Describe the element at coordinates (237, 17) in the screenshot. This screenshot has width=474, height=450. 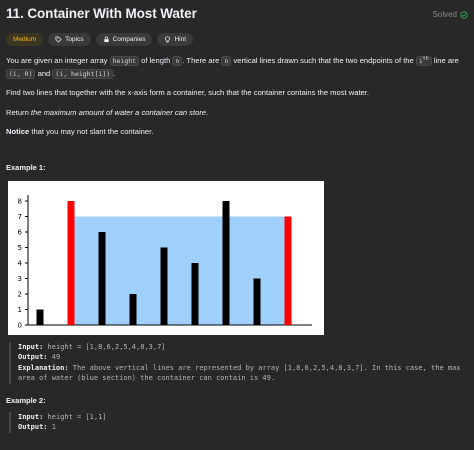
I see `title-row: 11. Container With Most Water Solved` at that location.